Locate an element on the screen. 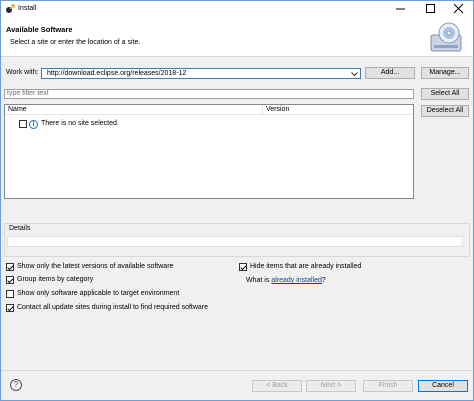  maximize-icon is located at coordinates (430, 8).